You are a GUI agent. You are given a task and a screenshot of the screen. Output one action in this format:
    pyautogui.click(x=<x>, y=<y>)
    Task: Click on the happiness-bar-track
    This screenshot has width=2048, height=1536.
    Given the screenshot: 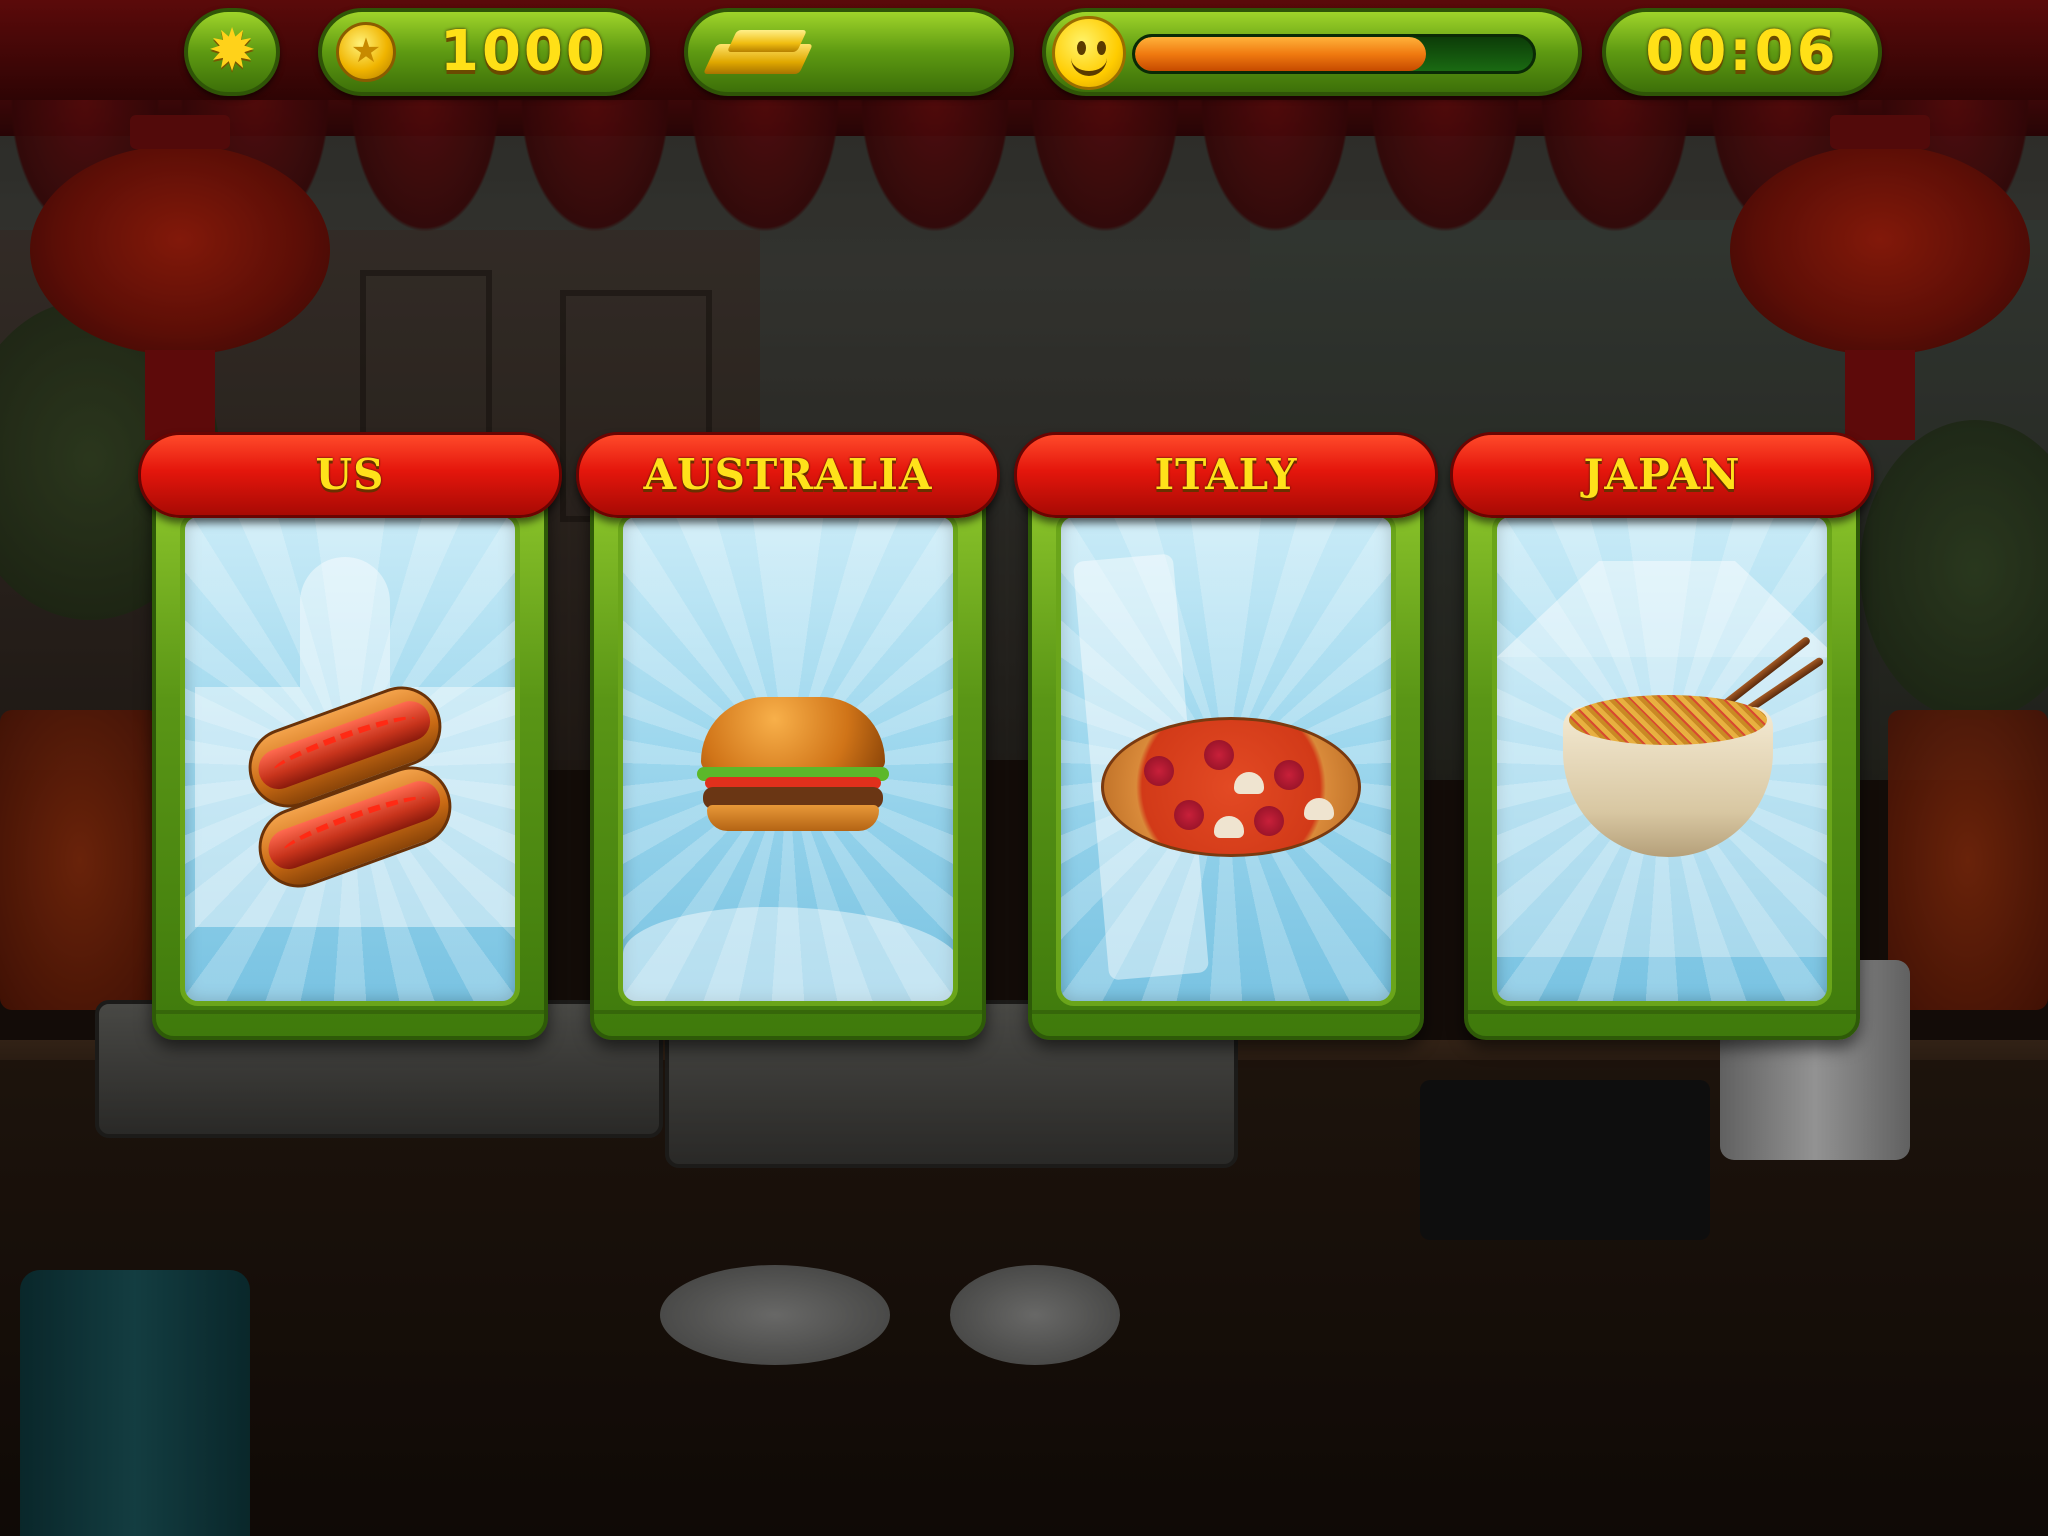 What is the action you would take?
    pyautogui.click(x=1334, y=54)
    